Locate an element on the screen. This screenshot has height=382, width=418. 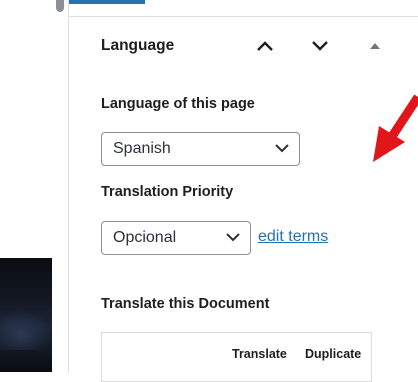
translate-document-label: Translate this Document is located at coordinates (185, 304).